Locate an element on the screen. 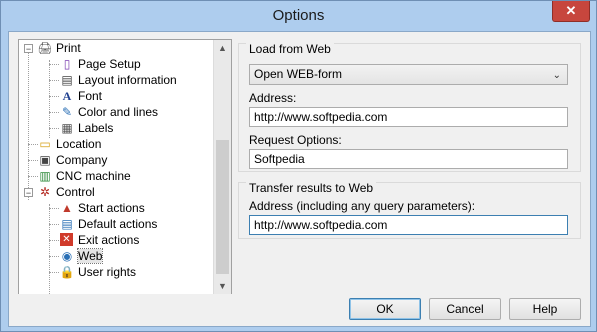 The image size is (597, 332). tree-item-user-rights: 🔒 User rights is located at coordinates (98, 272).